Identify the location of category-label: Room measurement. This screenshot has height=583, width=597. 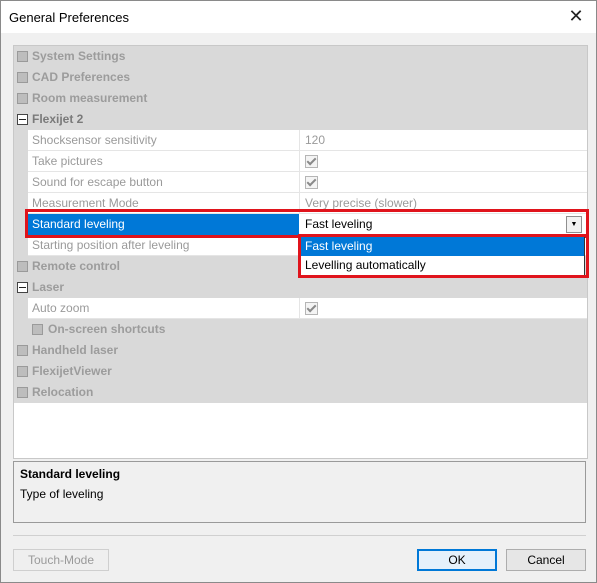
(90, 98).